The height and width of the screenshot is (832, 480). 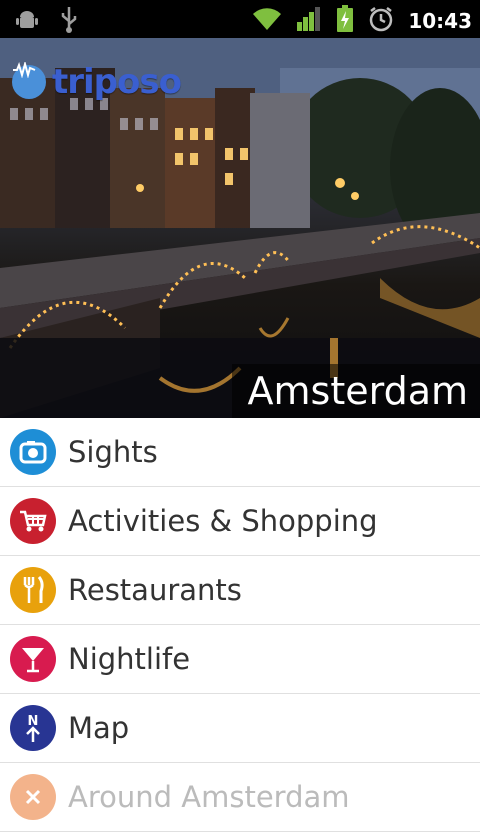 What do you see at coordinates (129, 659) in the screenshot?
I see `menu-item-label: Nightlife` at bounding box center [129, 659].